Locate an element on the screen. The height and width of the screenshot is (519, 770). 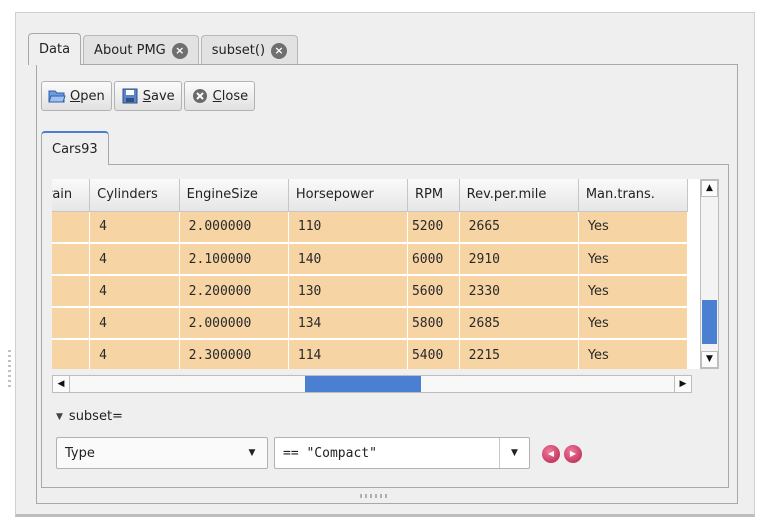
save-mnemonic: S is located at coordinates (146, 96).